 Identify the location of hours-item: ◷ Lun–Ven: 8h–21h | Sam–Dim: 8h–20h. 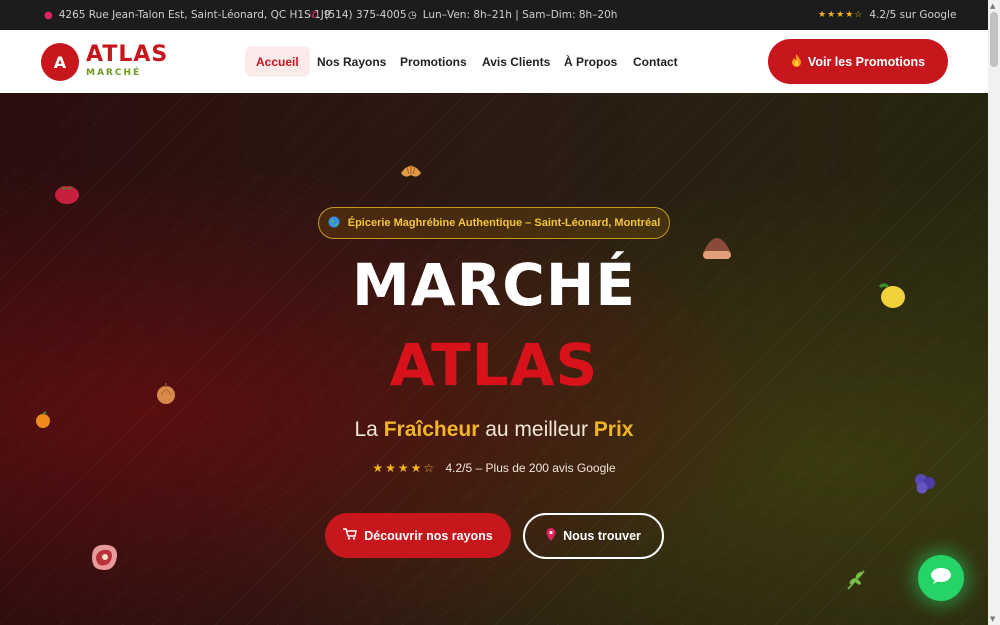
(512, 15).